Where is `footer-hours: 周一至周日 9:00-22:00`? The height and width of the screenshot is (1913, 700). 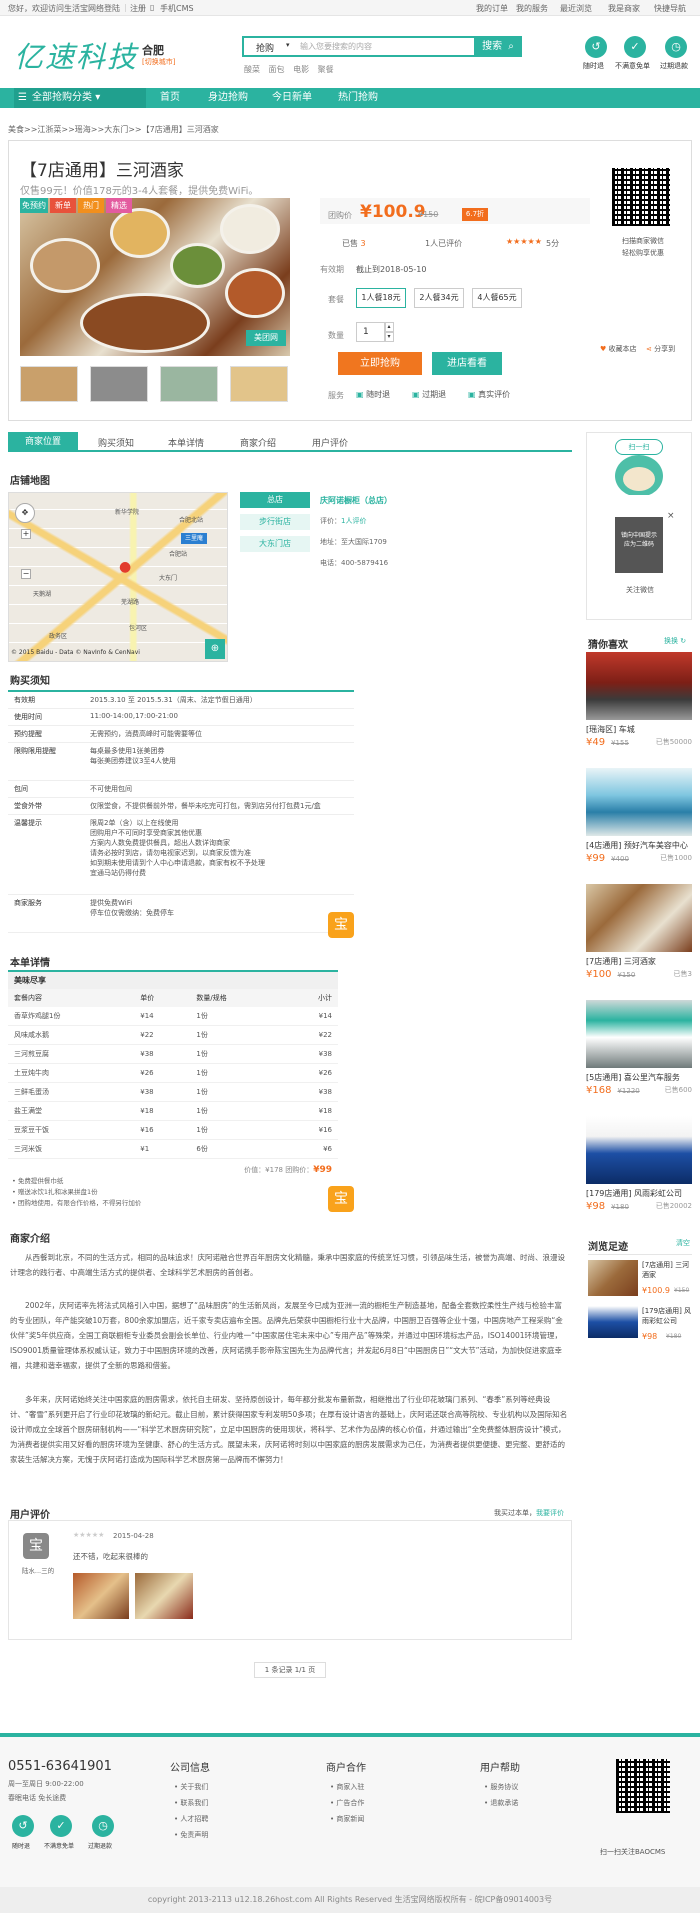 footer-hours: 周一至周日 9:00-22:00 is located at coordinates (46, 1784).